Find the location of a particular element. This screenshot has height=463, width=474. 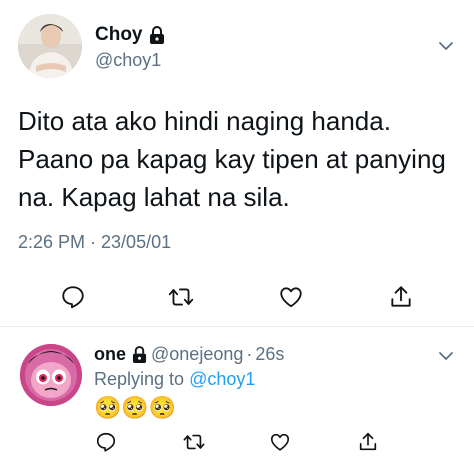

display-name-row: Choy is located at coordinates (130, 35).